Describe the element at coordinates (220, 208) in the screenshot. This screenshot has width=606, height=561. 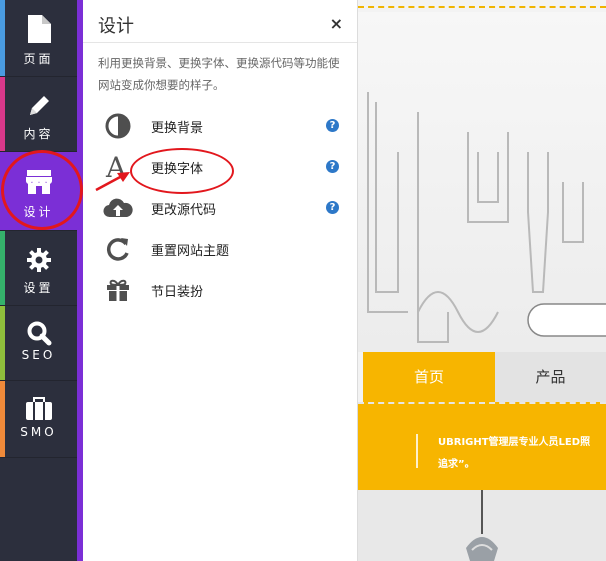
I see `change-source-code-item: 更改源代码 ?` at that location.